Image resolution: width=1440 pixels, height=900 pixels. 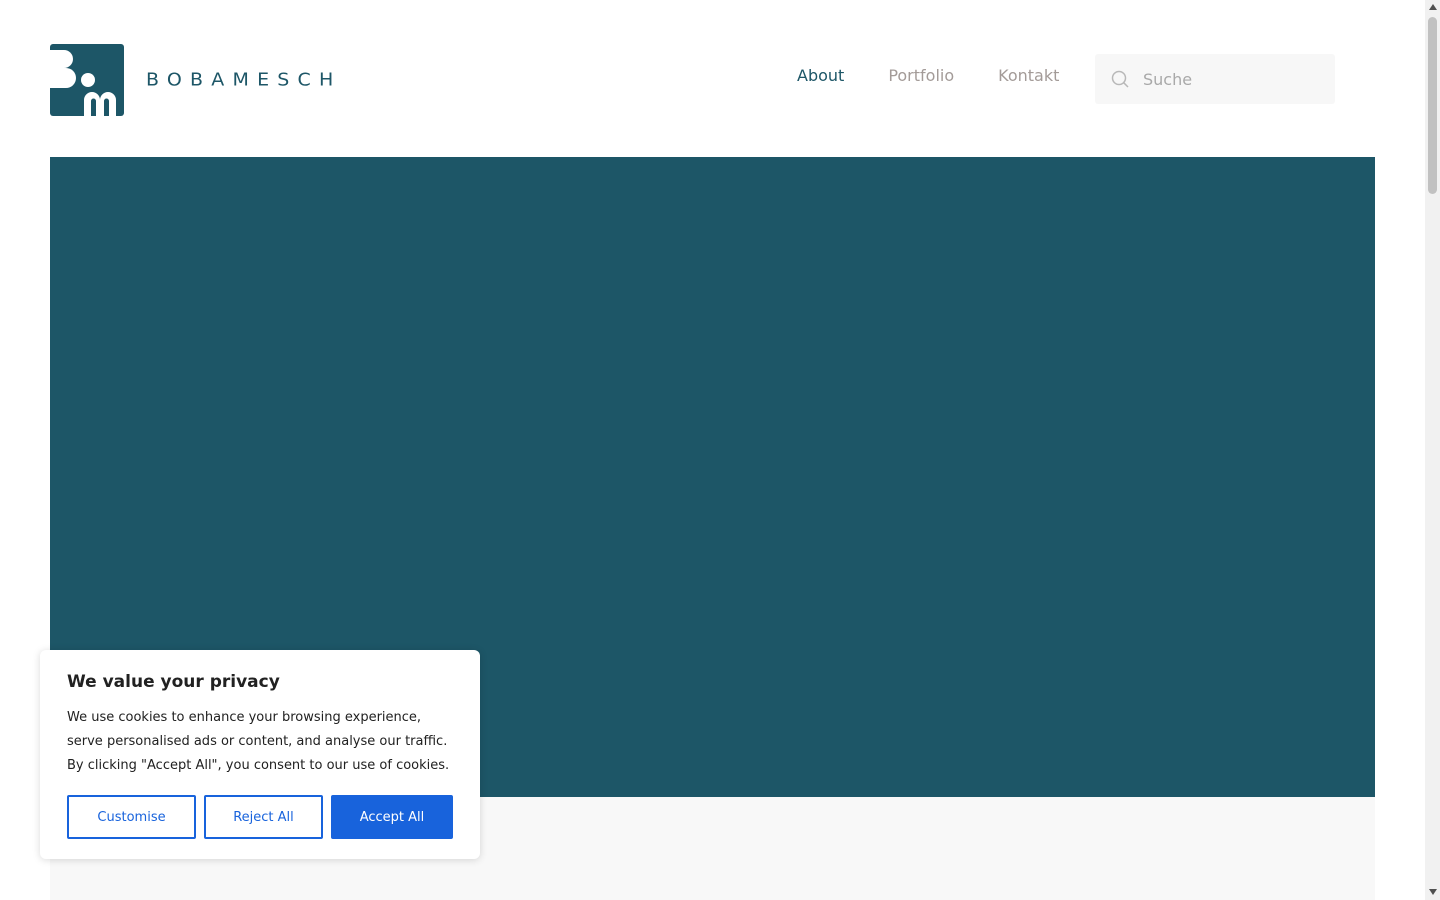 What do you see at coordinates (820, 75) in the screenshot?
I see `nav-item-about: About` at bounding box center [820, 75].